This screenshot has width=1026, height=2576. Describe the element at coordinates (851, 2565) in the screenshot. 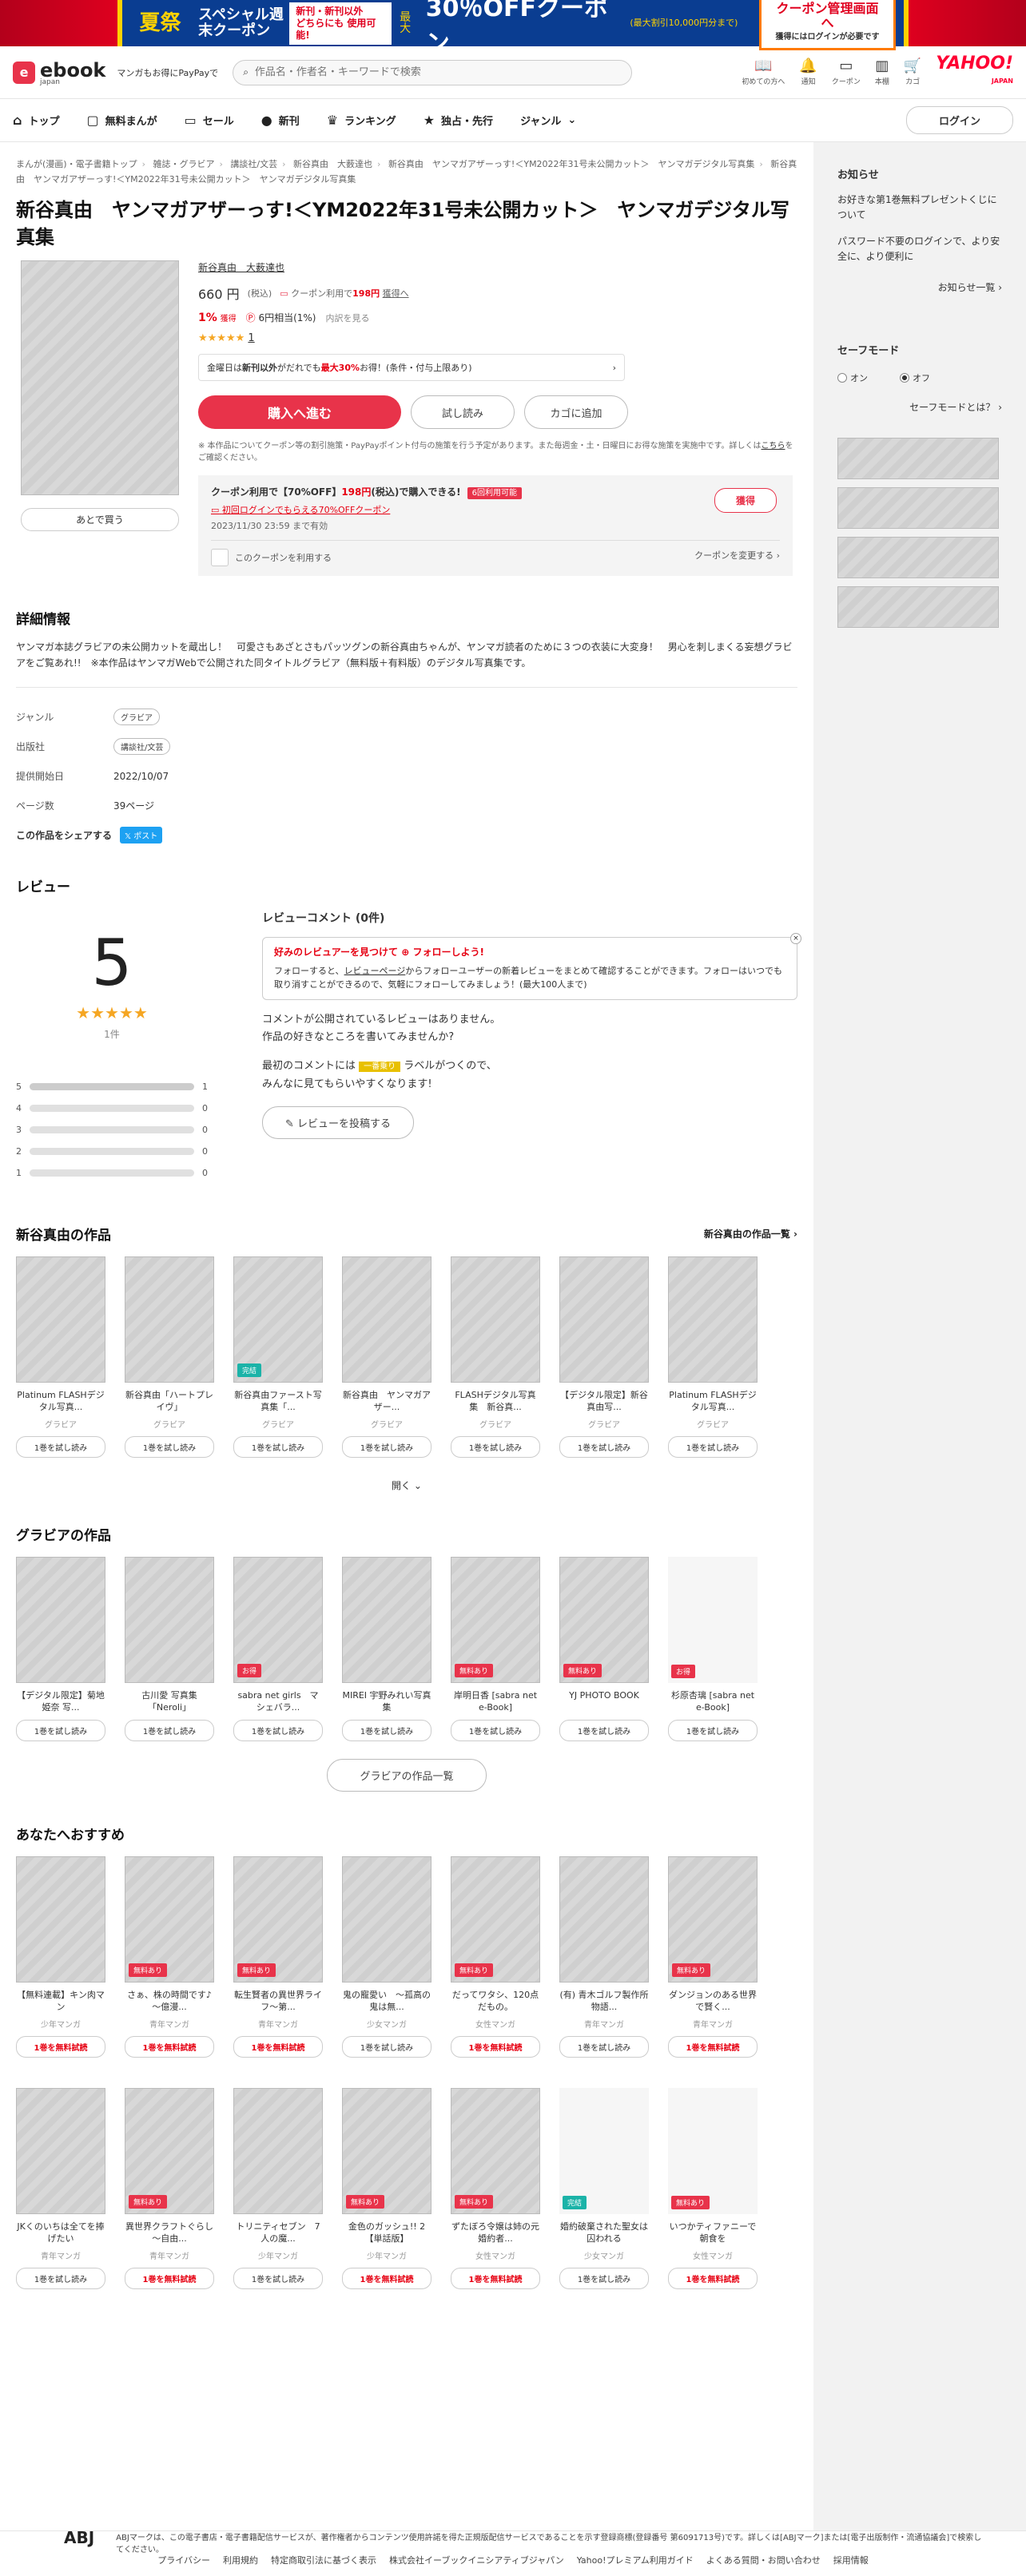

I see `footer-link: 採用情報` at that location.